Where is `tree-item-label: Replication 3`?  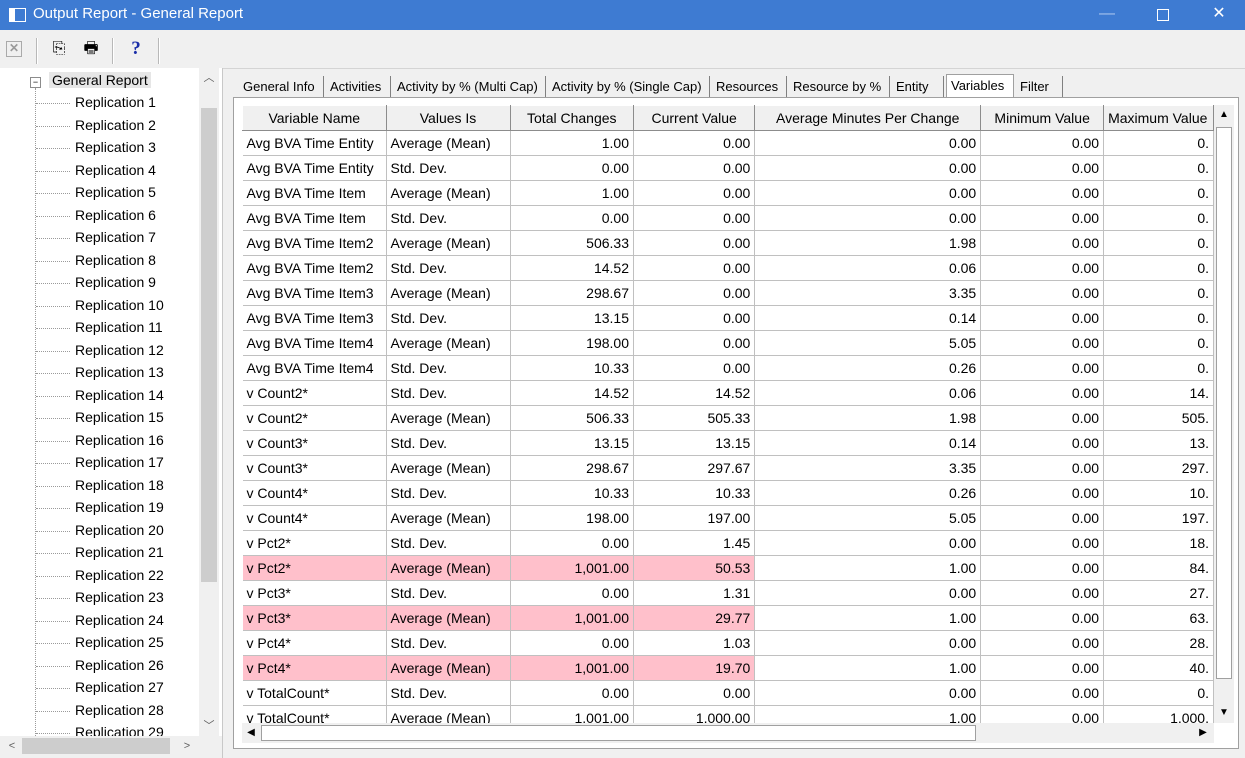 tree-item-label: Replication 3 is located at coordinates (115, 147).